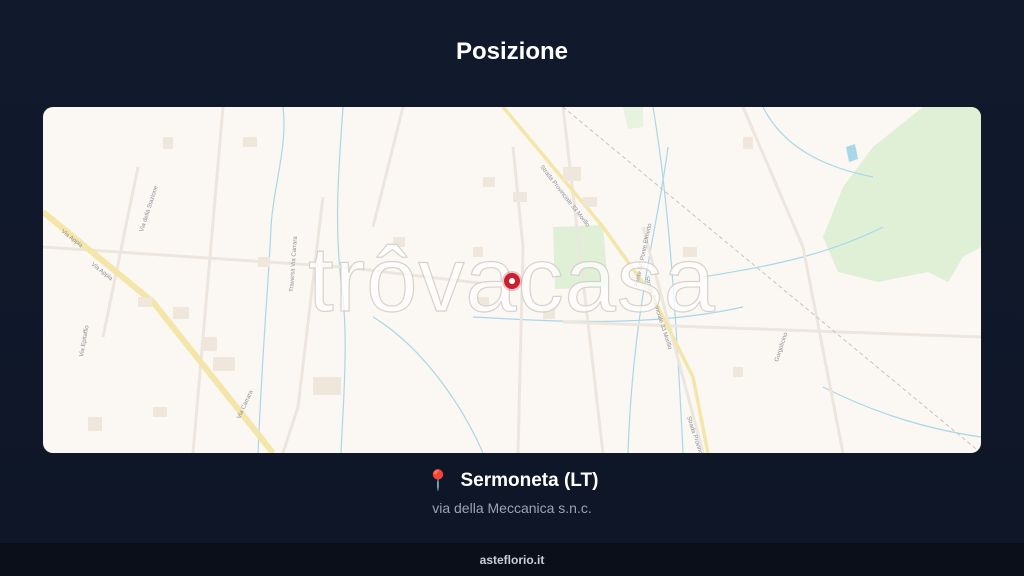  Describe the element at coordinates (529, 480) in the screenshot. I see `location-name: Sermoneta (LT)` at that location.